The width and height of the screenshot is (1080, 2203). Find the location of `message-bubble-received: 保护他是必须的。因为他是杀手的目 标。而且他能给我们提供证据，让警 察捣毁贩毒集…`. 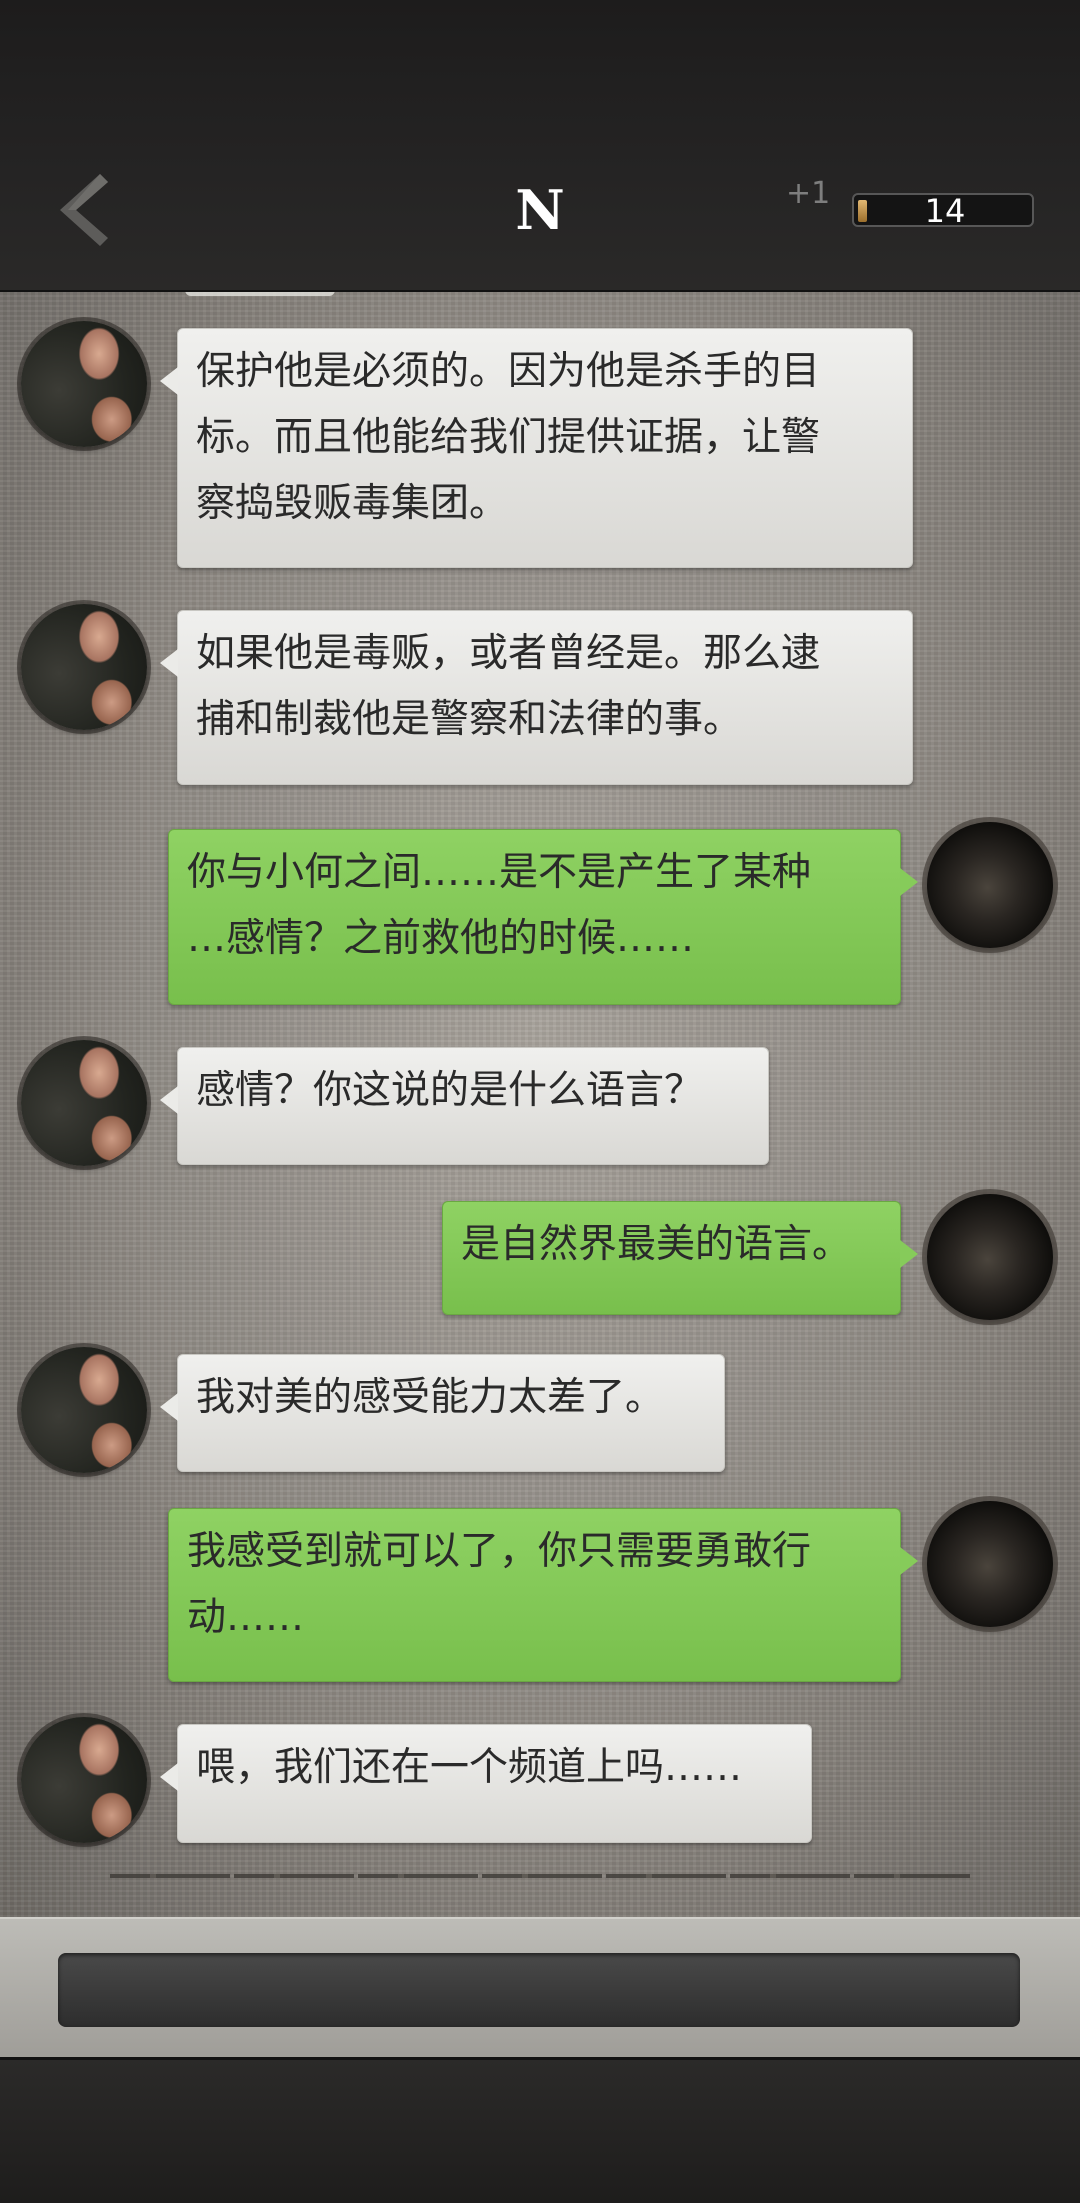

message-bubble-received: 保护他是必须的。因为他是杀手的目 标。而且他能给我们提供证据，让警 察捣毁贩毒集… is located at coordinates (536, 448).